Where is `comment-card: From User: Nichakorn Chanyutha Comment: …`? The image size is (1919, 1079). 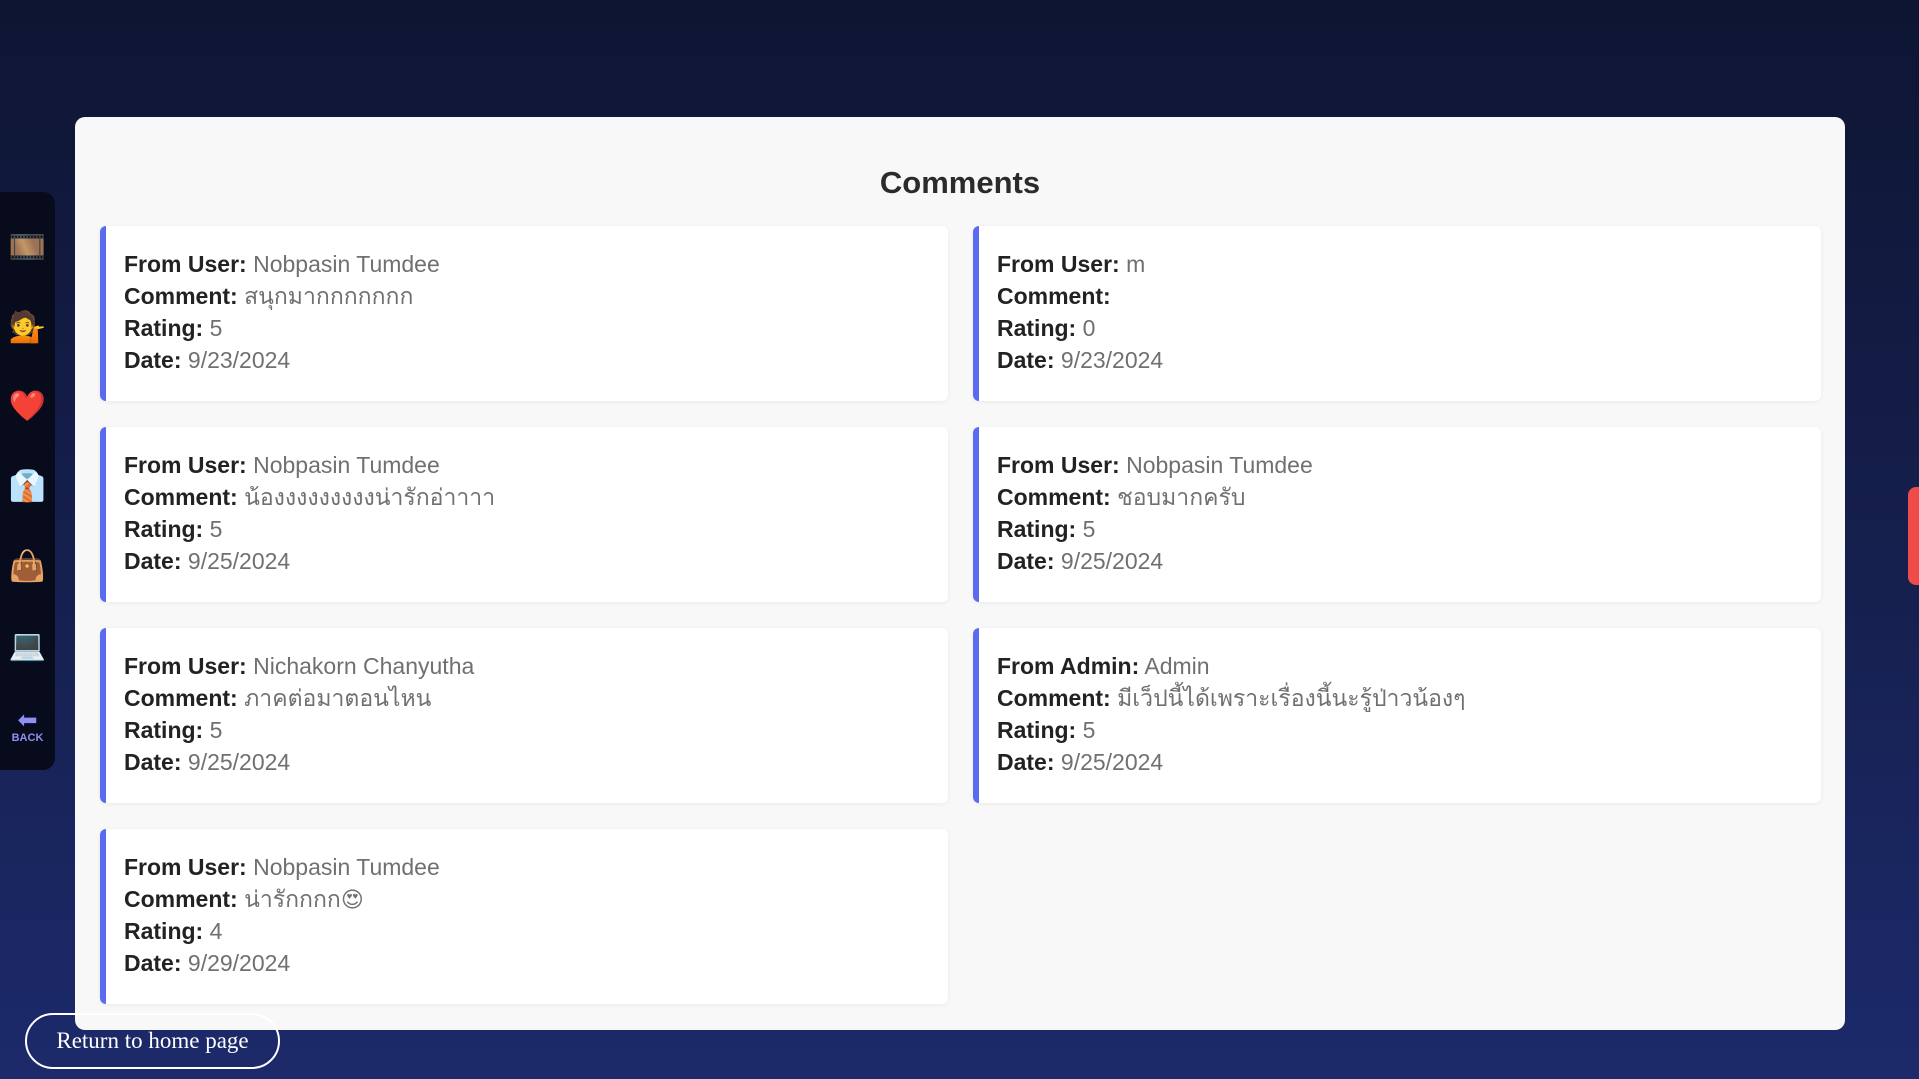 comment-card: From User: Nichakorn Chanyutha Comment: … is located at coordinates (524, 715).